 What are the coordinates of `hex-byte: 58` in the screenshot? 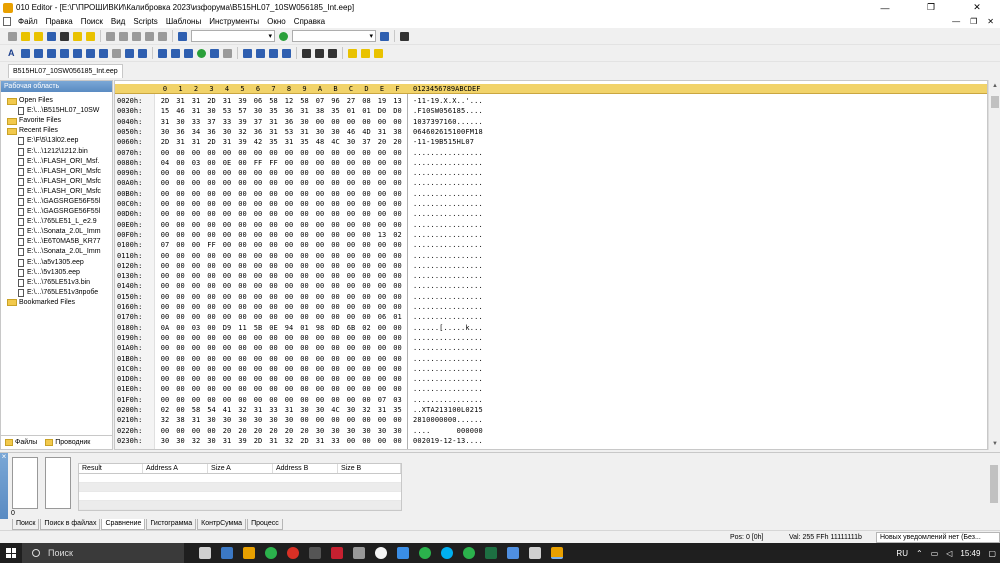 It's located at (305, 101).